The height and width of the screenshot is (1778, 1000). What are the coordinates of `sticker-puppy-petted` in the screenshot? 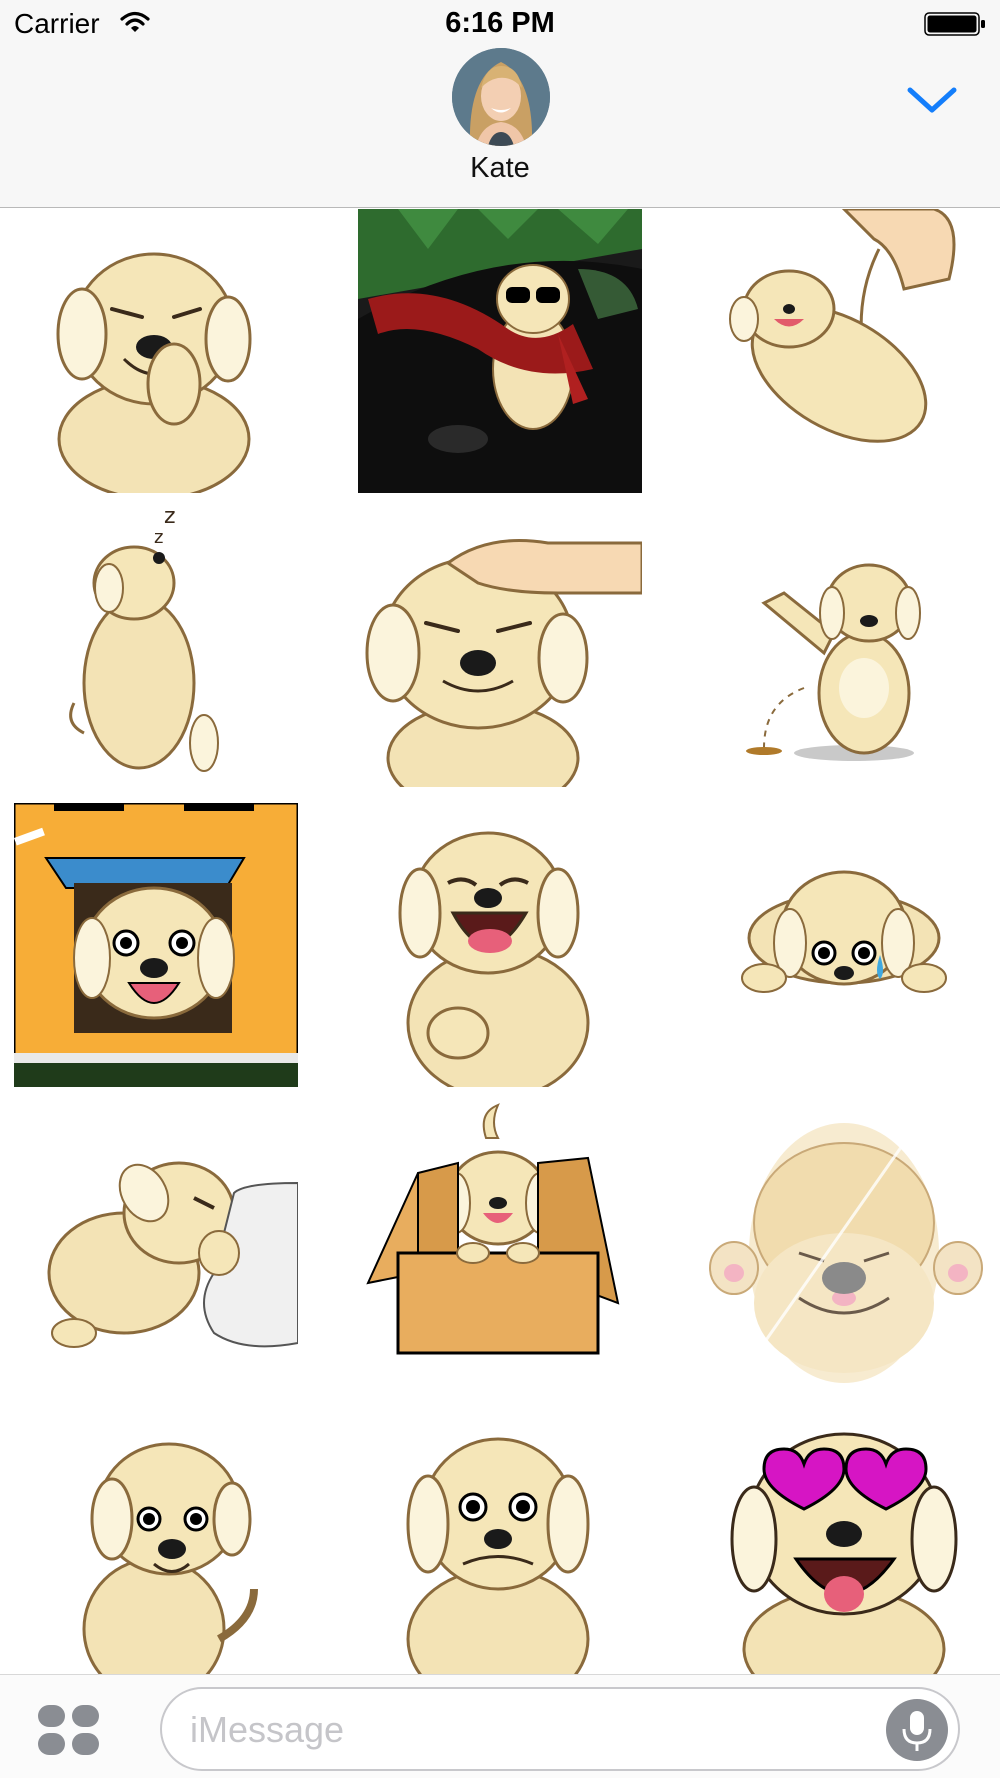 It's located at (500, 645).